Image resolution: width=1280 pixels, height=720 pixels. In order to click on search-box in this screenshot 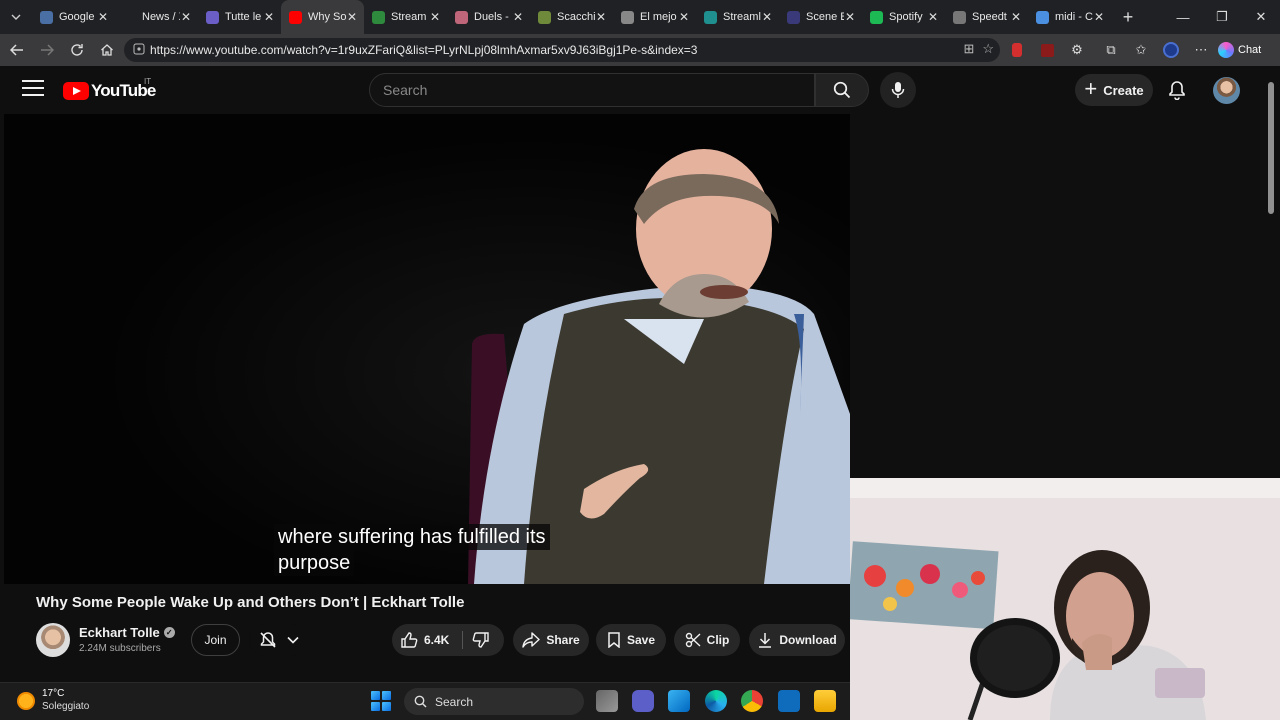, I will do `click(592, 90)`.